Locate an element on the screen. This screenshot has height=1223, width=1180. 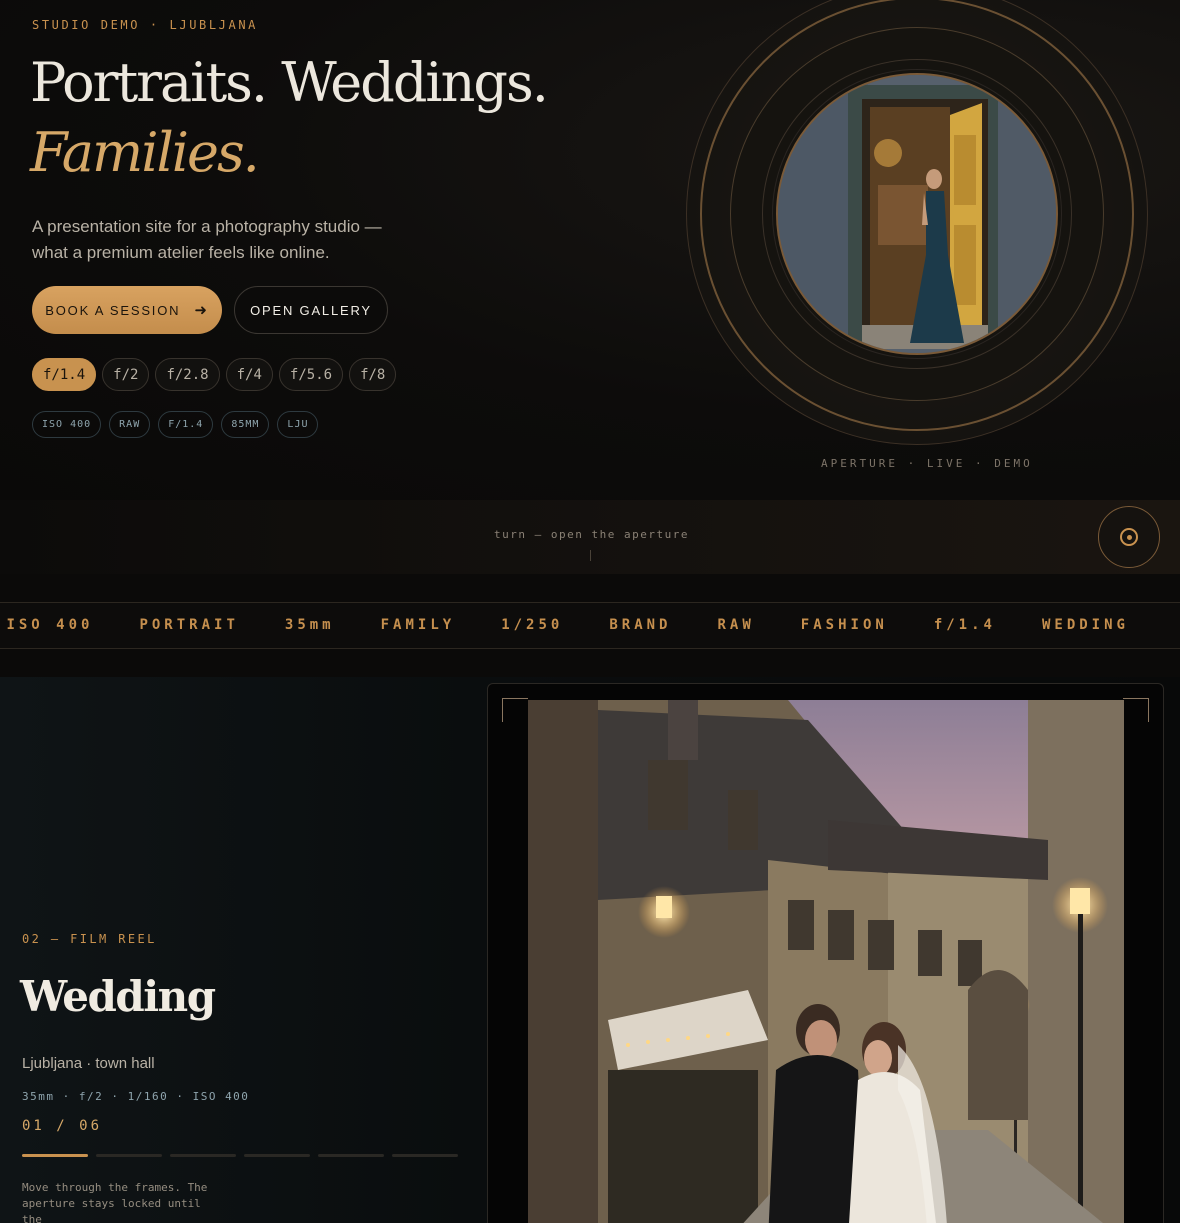
book-session-button: BOOK A SESSION ➜ is located at coordinates (127, 310).